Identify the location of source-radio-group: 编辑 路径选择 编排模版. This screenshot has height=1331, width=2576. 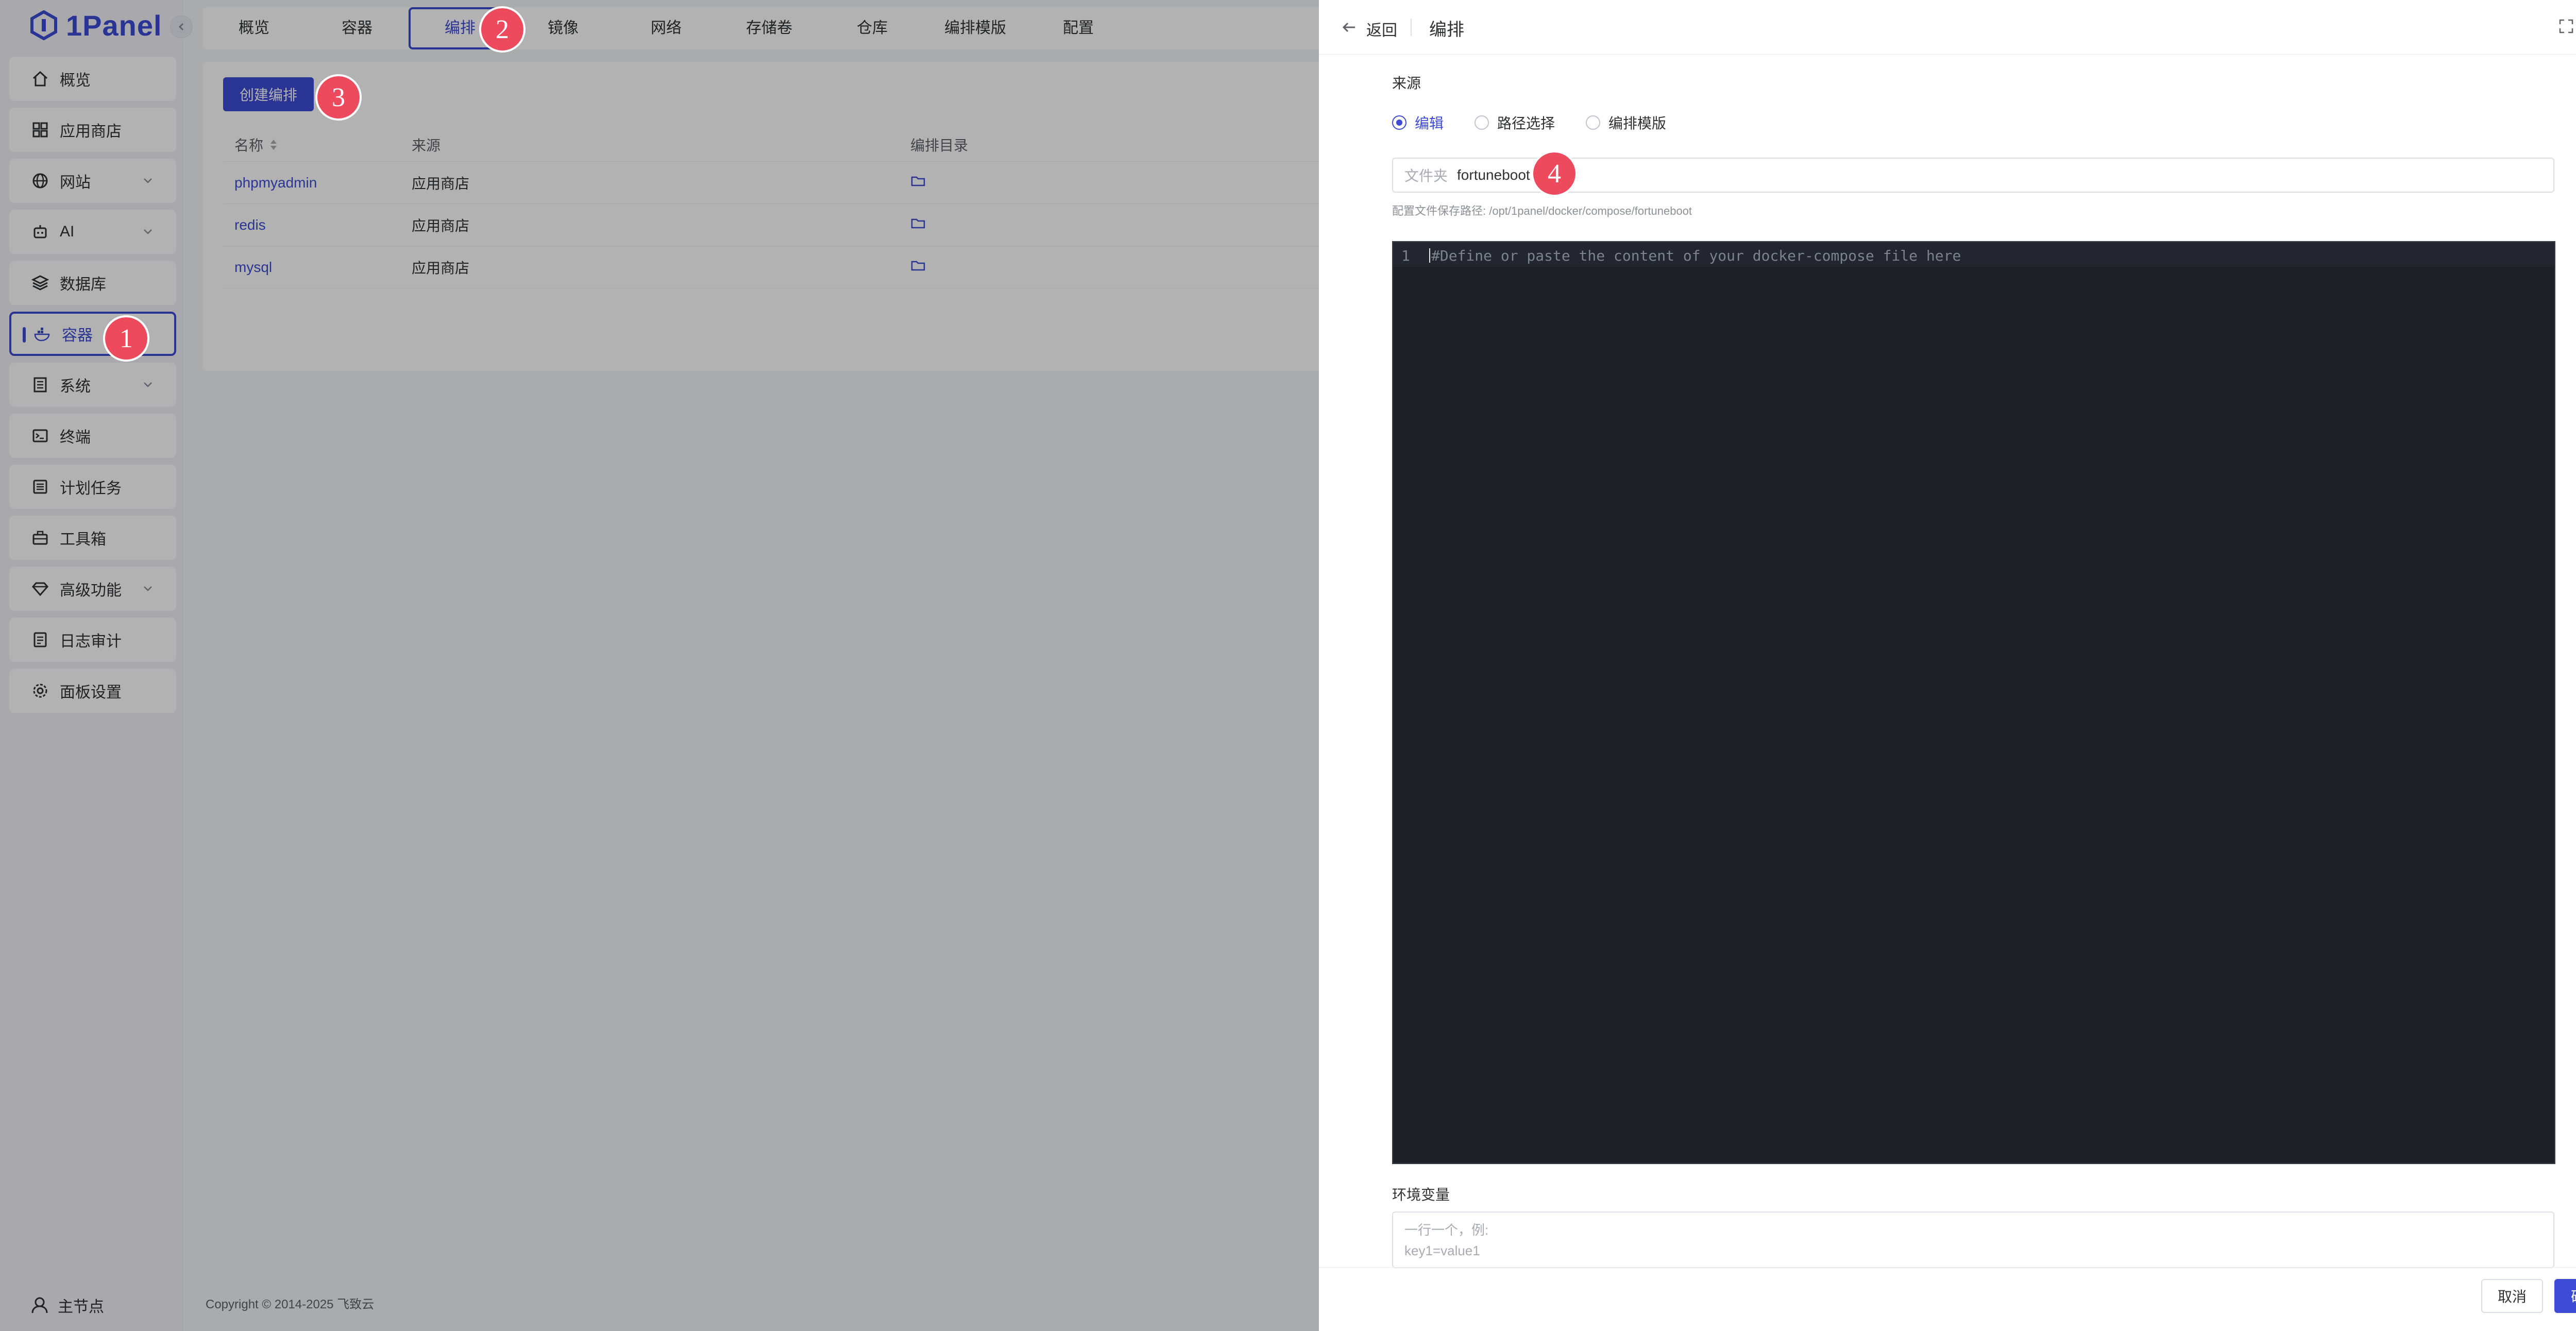
(1529, 122).